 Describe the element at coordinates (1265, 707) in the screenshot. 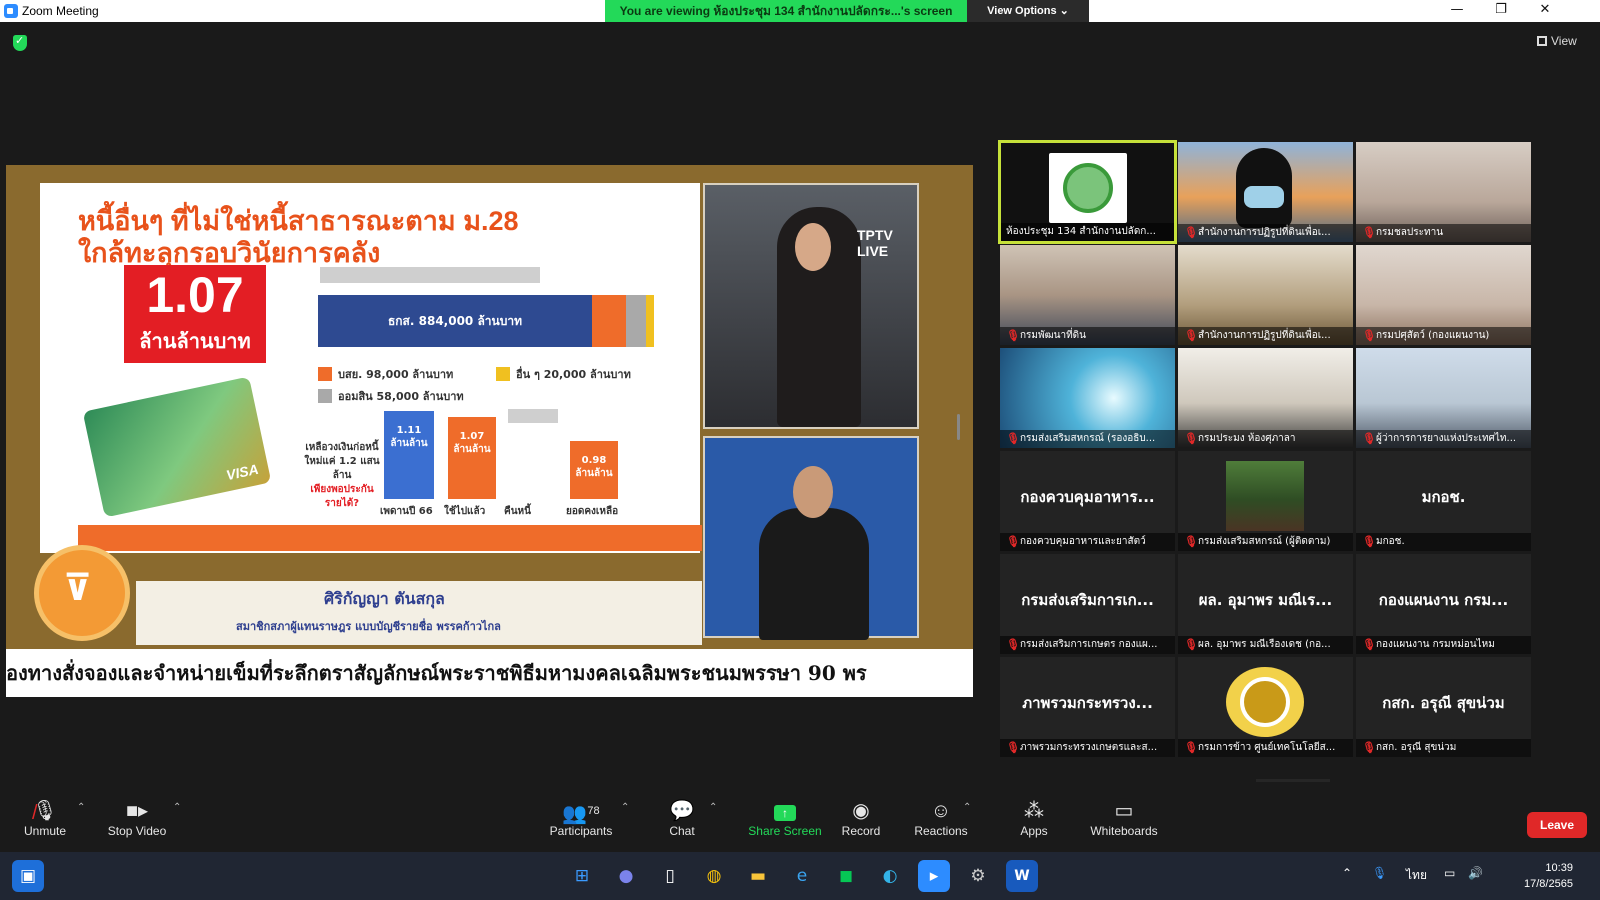

I see `participant-tile: กรมการข้าว ศูนย์เทคโนโลยีส... 🎙` at that location.